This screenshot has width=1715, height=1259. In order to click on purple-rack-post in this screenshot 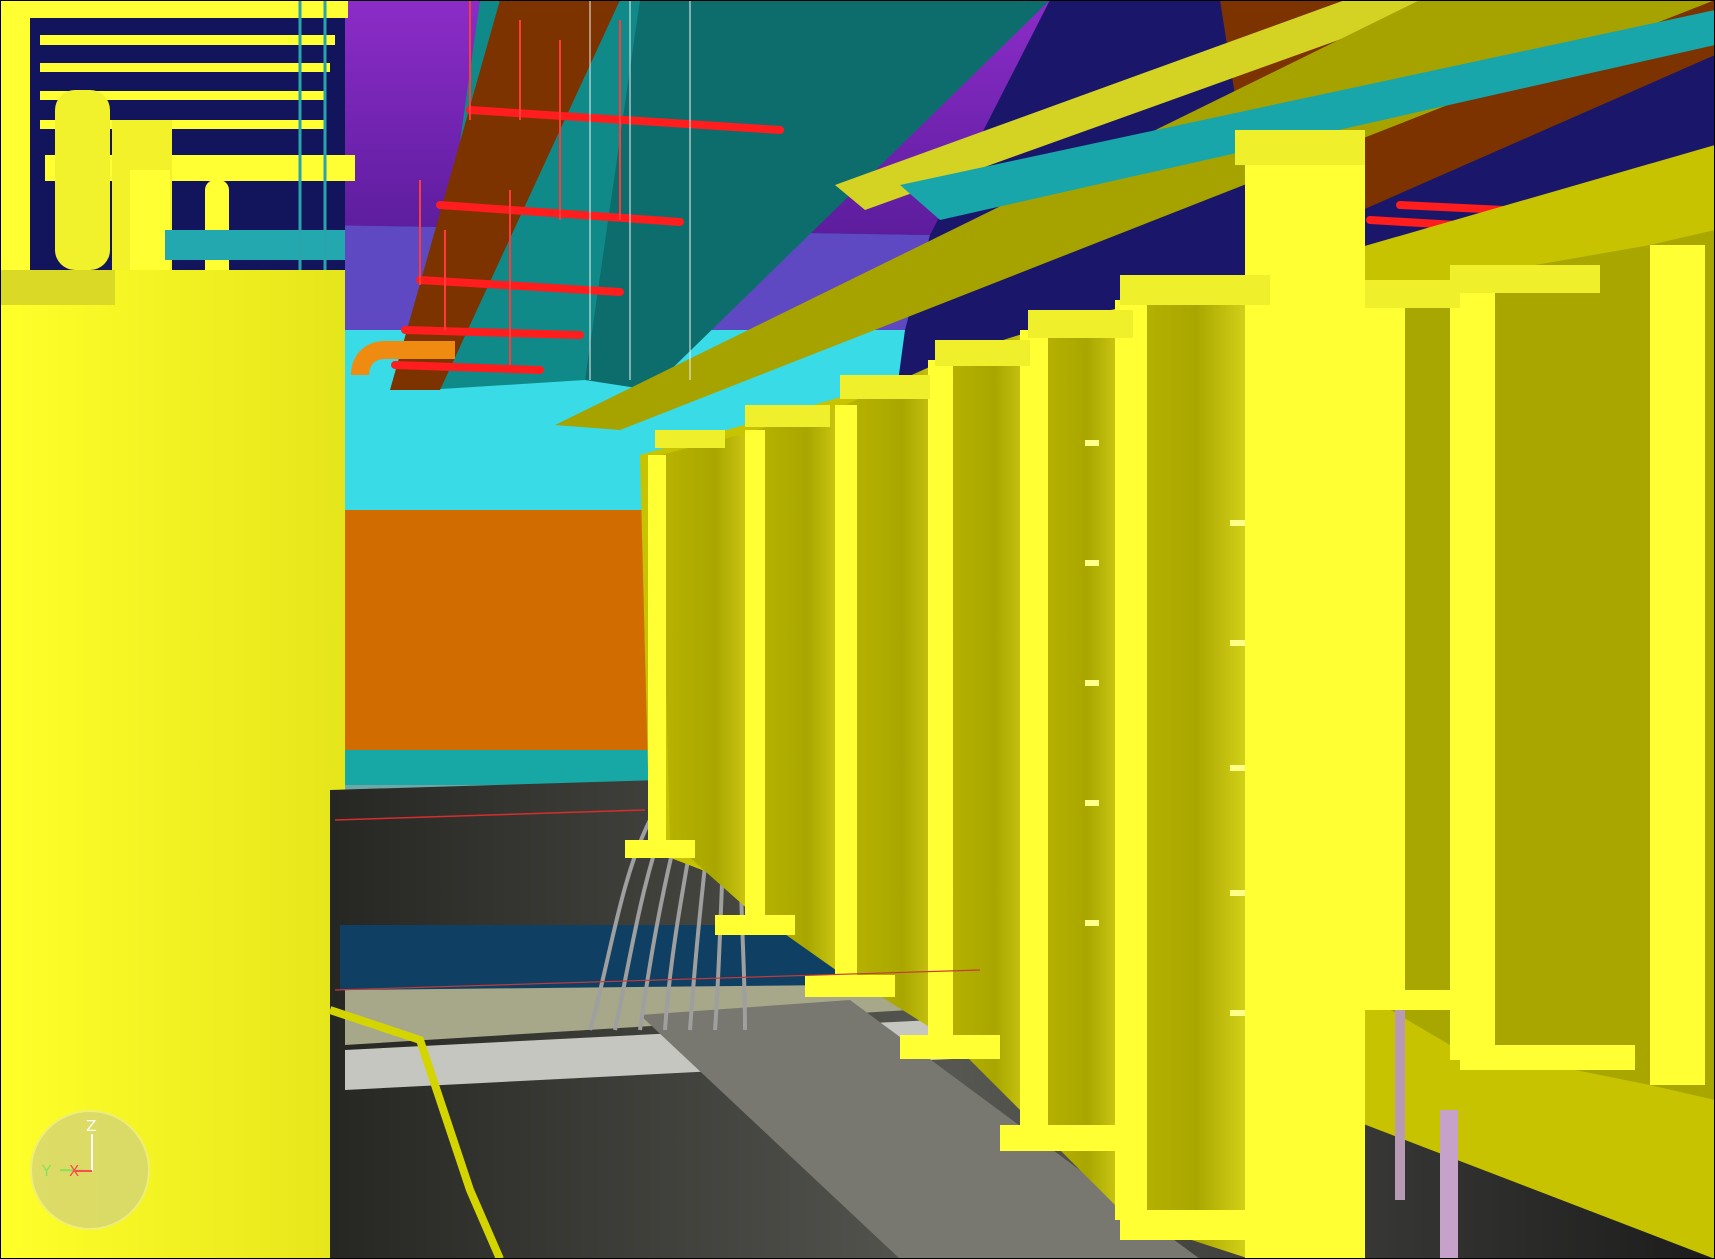, I will do `click(1449, 1184)`.